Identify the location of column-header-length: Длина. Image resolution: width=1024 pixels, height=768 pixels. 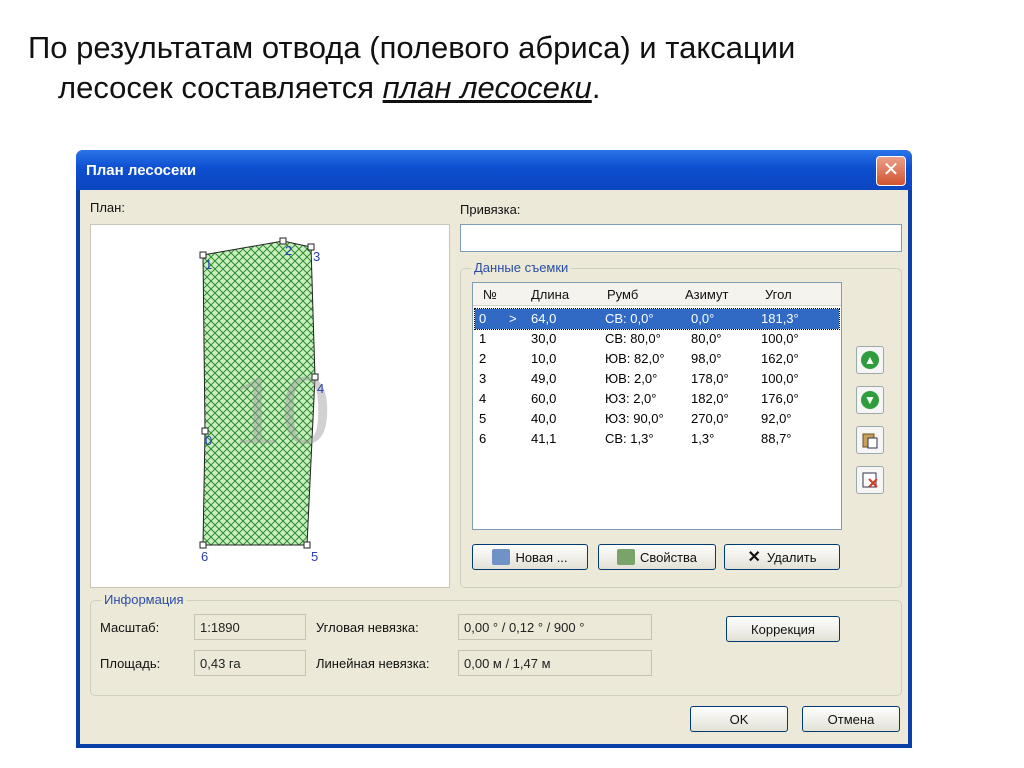
(550, 294).